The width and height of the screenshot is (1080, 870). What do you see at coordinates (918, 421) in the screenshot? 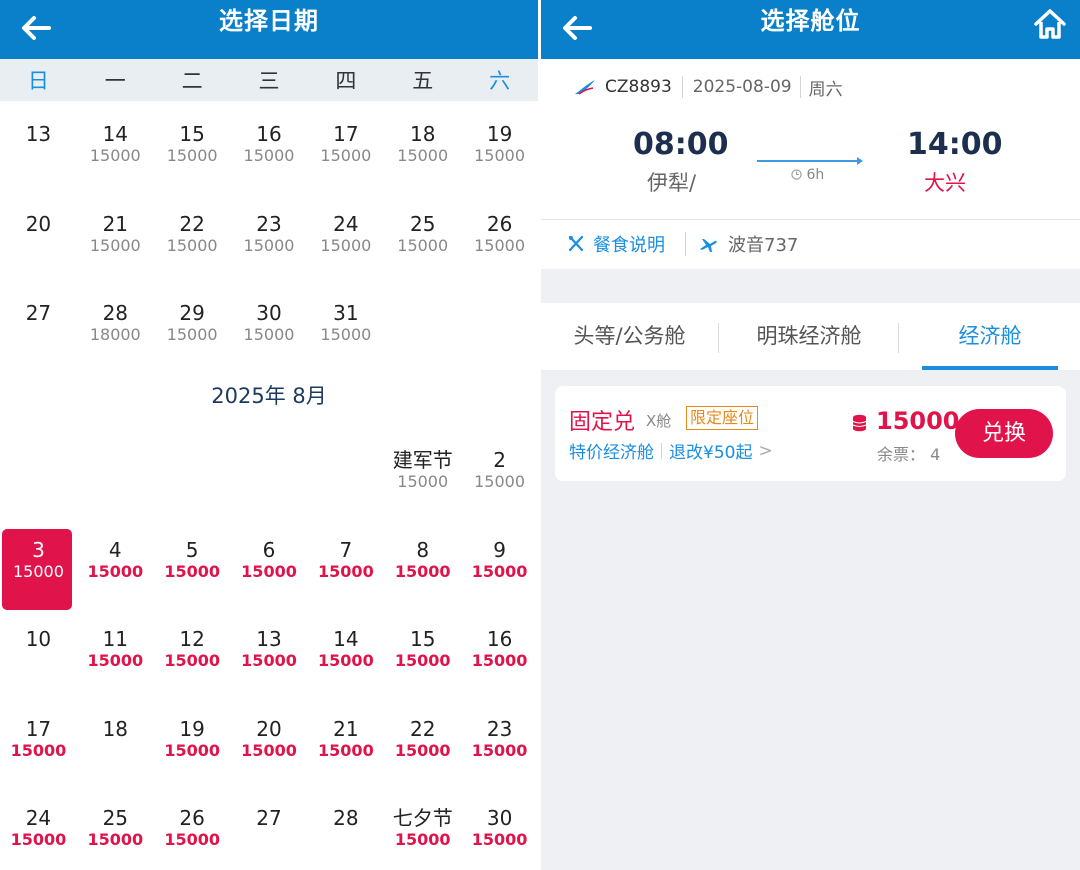
I see `fare-price: 15000` at bounding box center [918, 421].